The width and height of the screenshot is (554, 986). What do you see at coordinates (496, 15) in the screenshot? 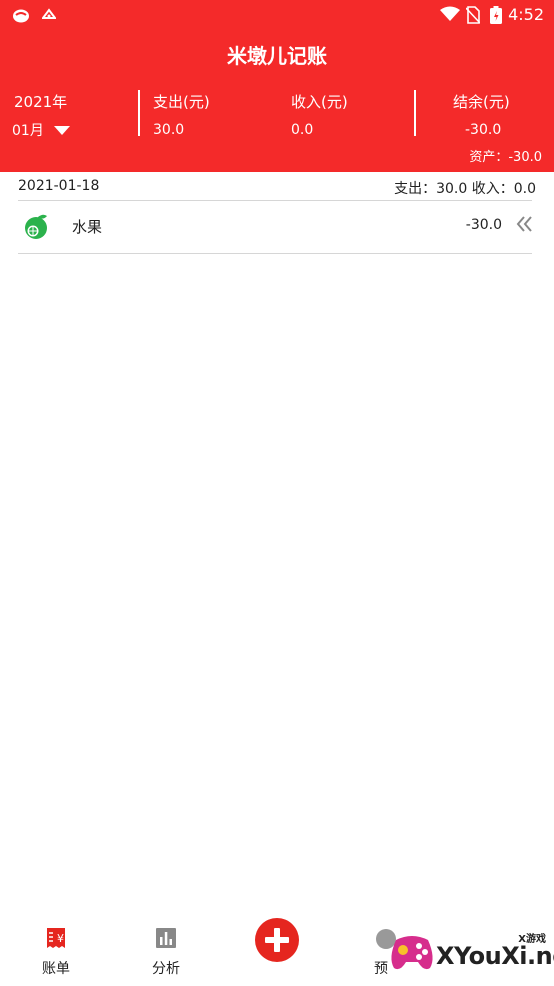
I see `battery-icon` at bounding box center [496, 15].